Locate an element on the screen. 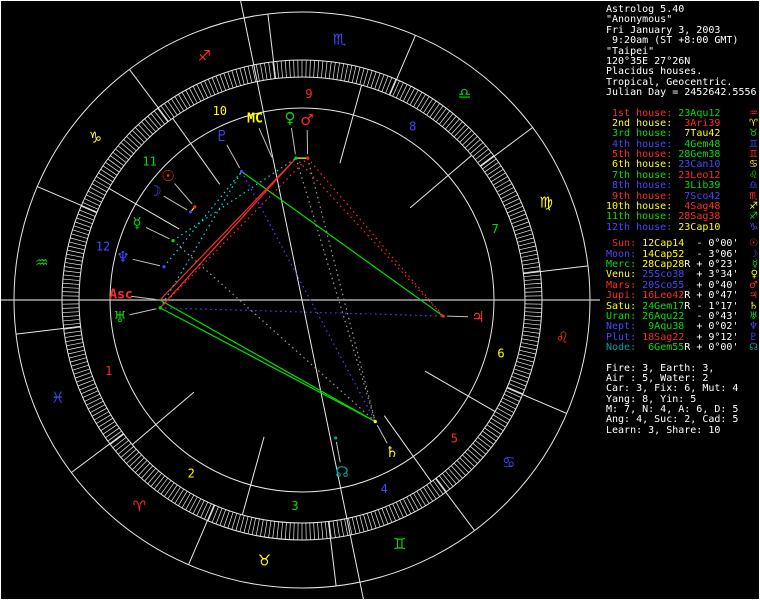 Image resolution: width=760 pixels, height=600 pixels. planet-glyph-uranus: ♅ is located at coordinates (119, 317).